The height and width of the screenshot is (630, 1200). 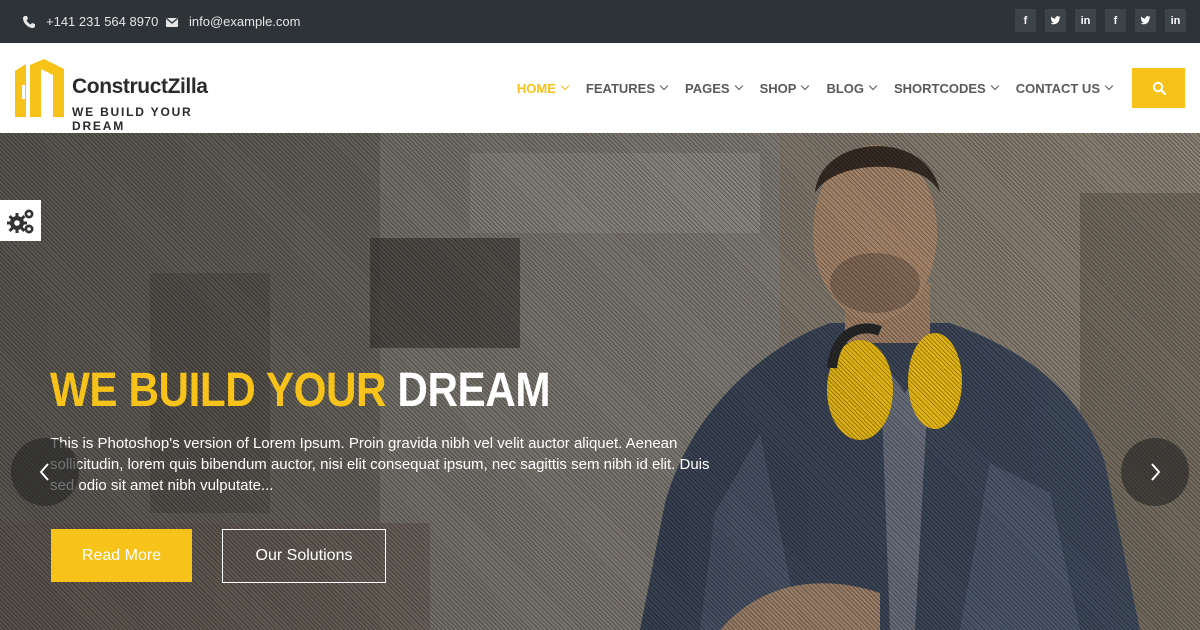 What do you see at coordinates (172, 22) in the screenshot?
I see `envelope-icon` at bounding box center [172, 22].